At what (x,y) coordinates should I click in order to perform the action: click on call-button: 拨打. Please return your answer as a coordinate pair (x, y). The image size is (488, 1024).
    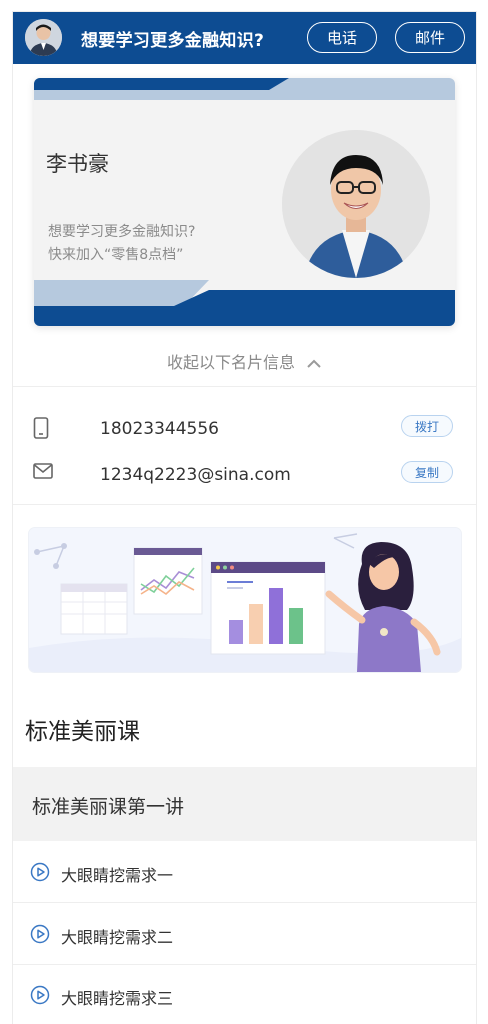
    Looking at the image, I should click on (427, 426).